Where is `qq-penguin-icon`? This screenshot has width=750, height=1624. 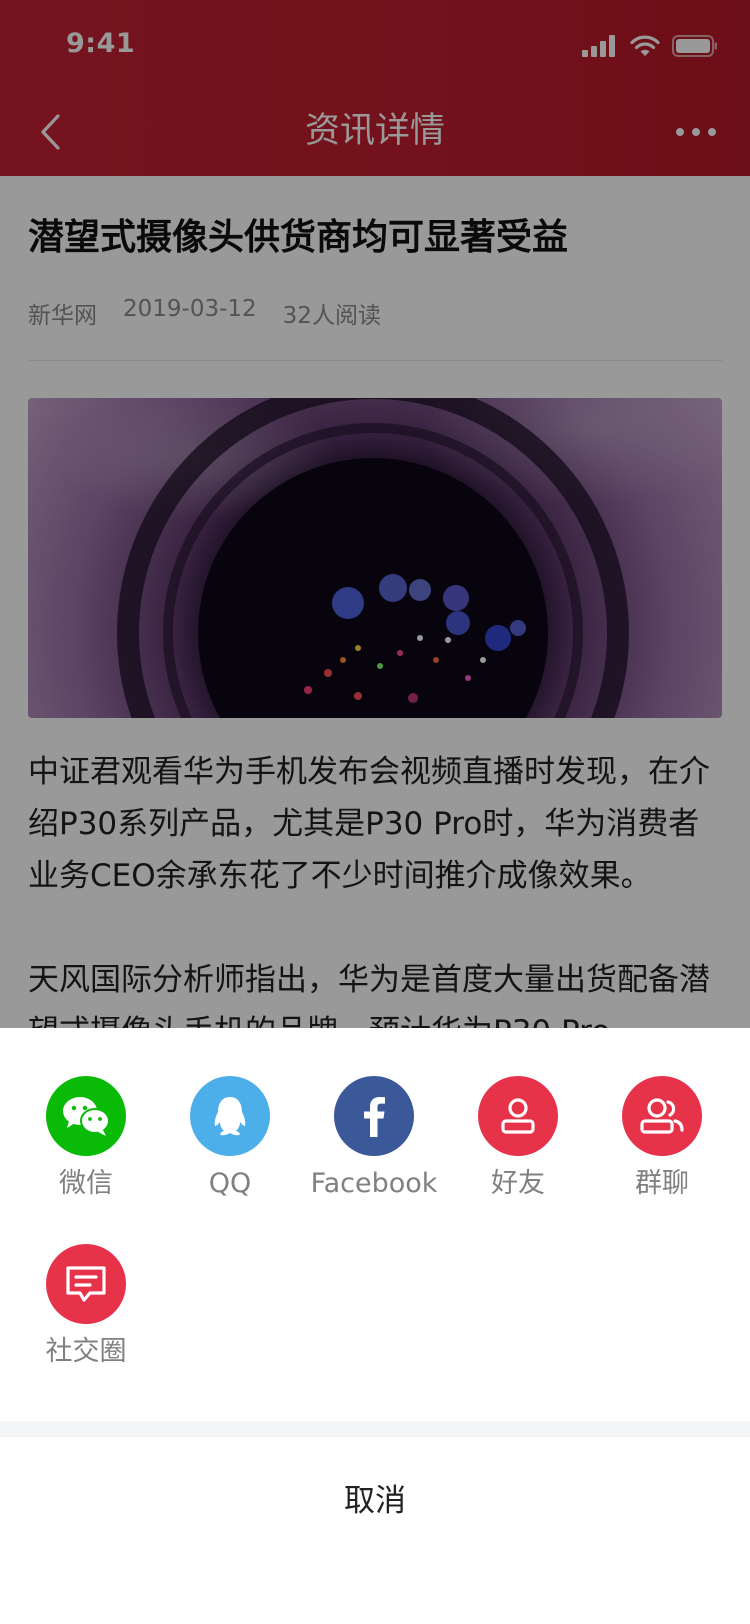 qq-penguin-icon is located at coordinates (230, 1116).